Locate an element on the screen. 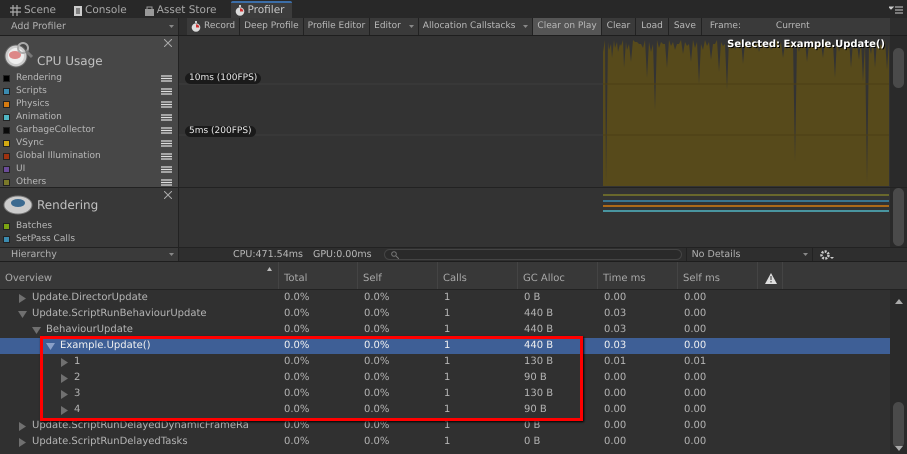 Image resolution: width=907 pixels, height=454 pixels. toolbar-button: Load is located at coordinates (652, 26).